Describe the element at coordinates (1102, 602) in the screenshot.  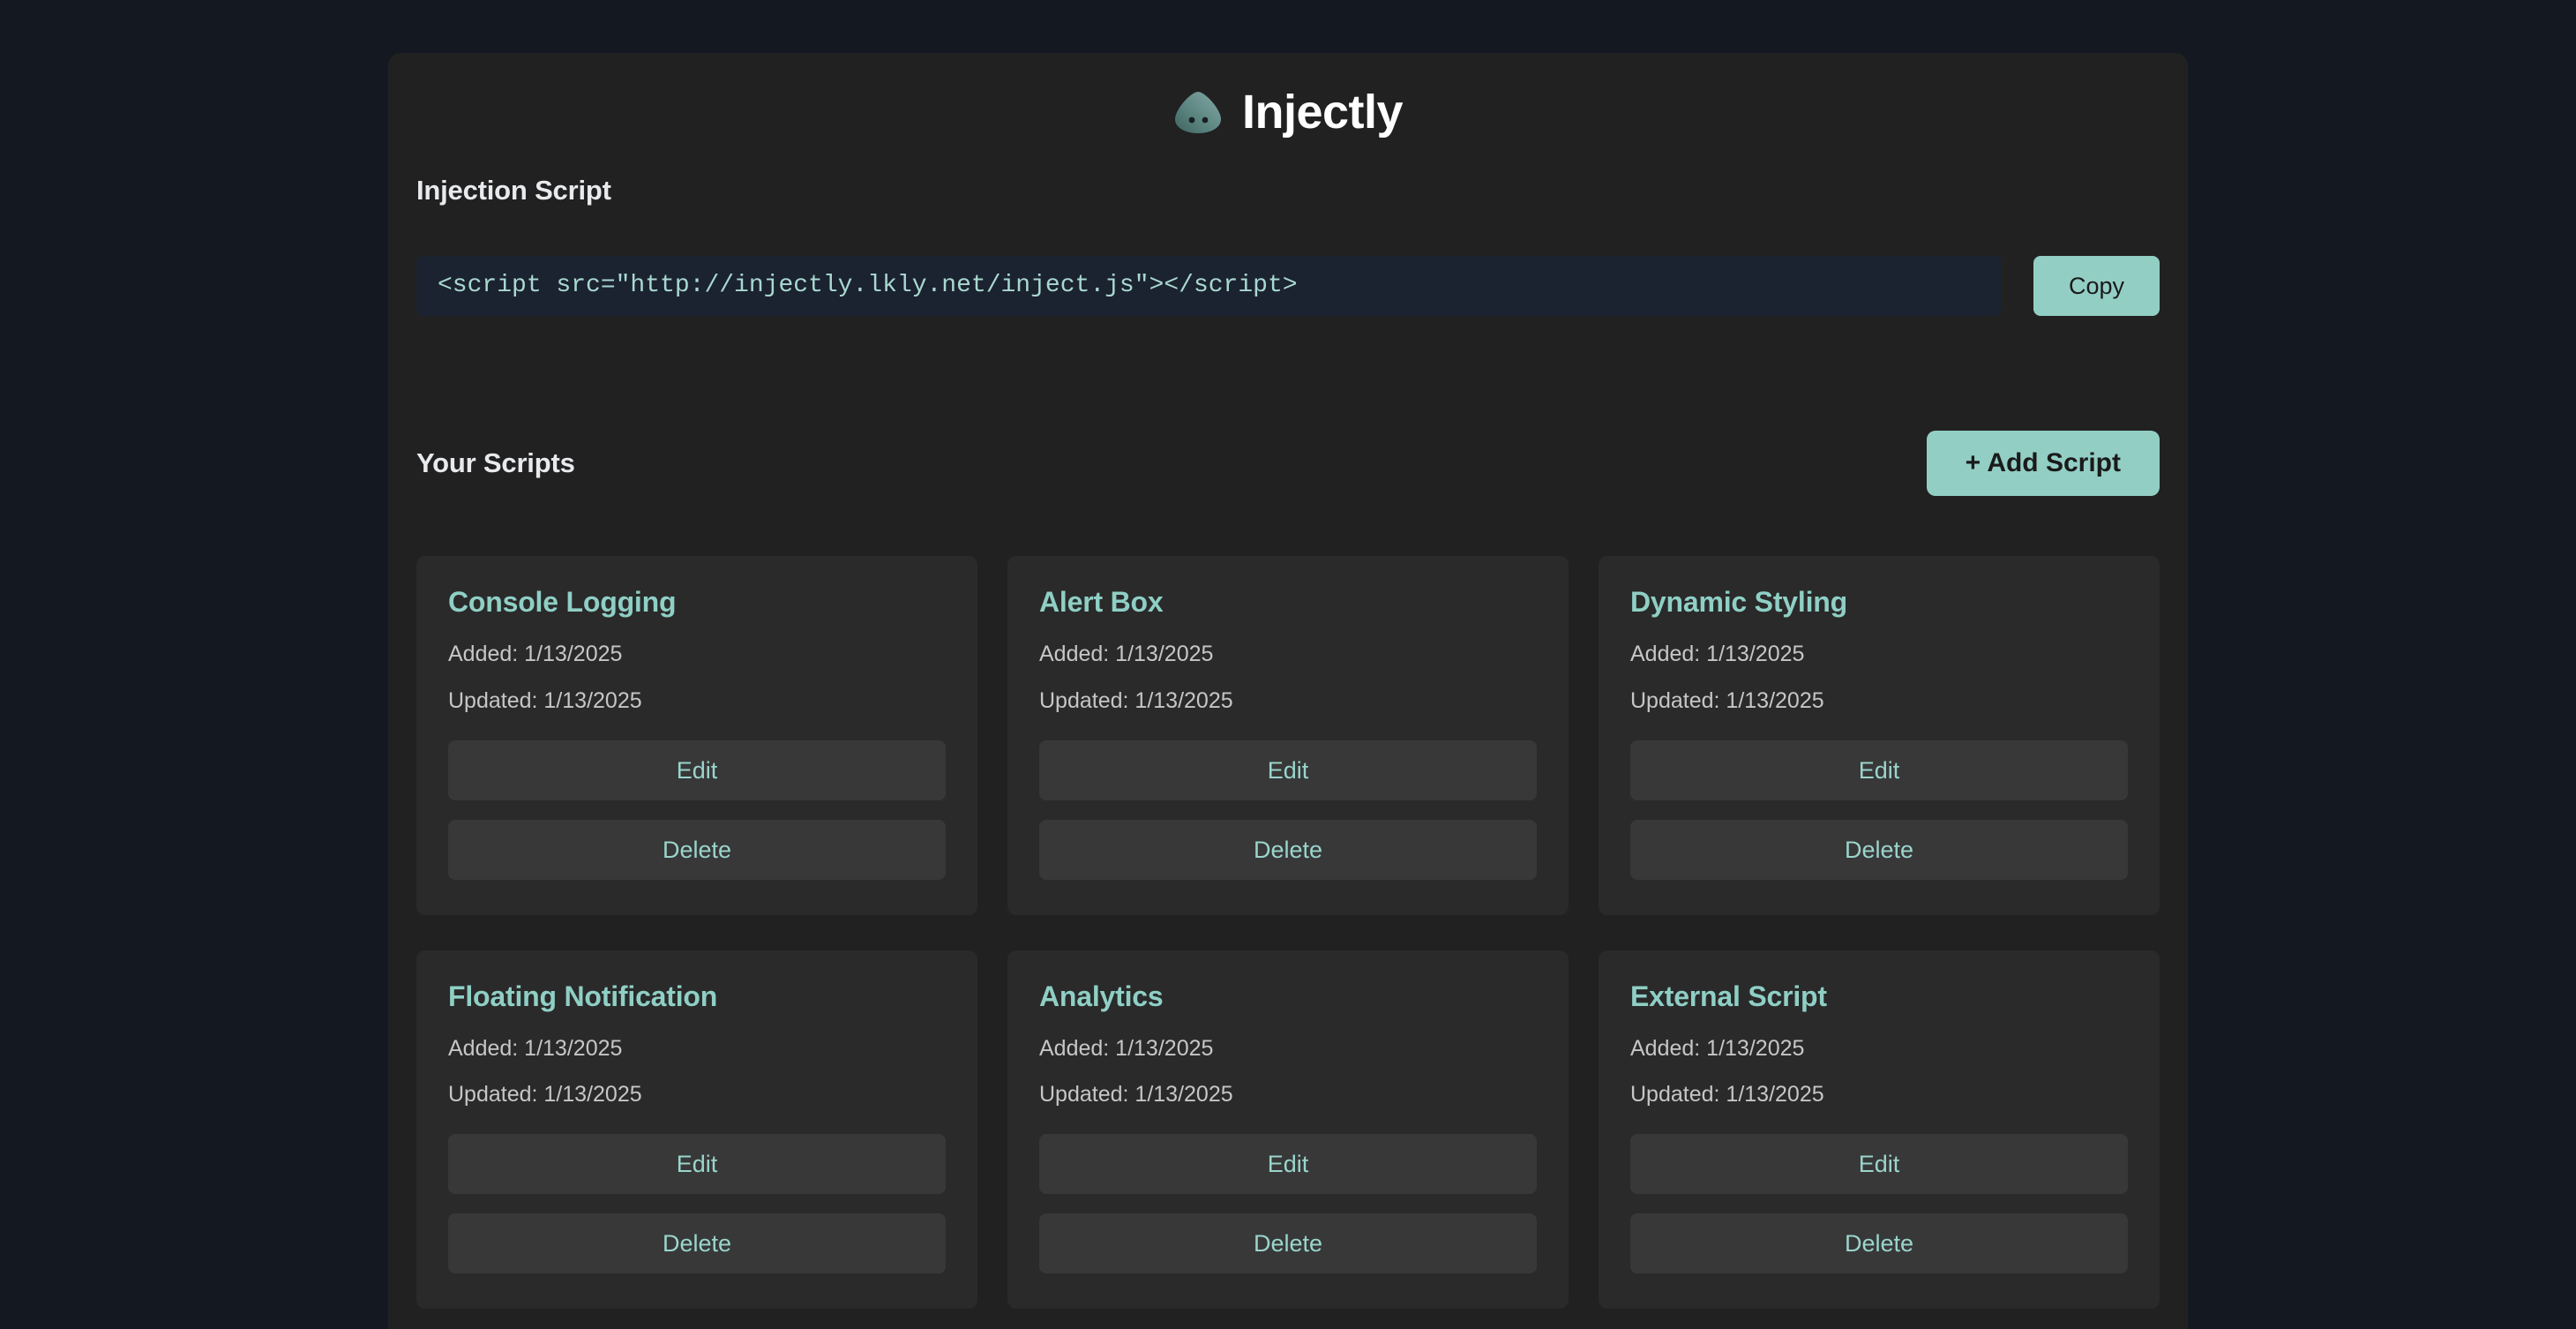
I see `script-card-title: Alert Box` at that location.